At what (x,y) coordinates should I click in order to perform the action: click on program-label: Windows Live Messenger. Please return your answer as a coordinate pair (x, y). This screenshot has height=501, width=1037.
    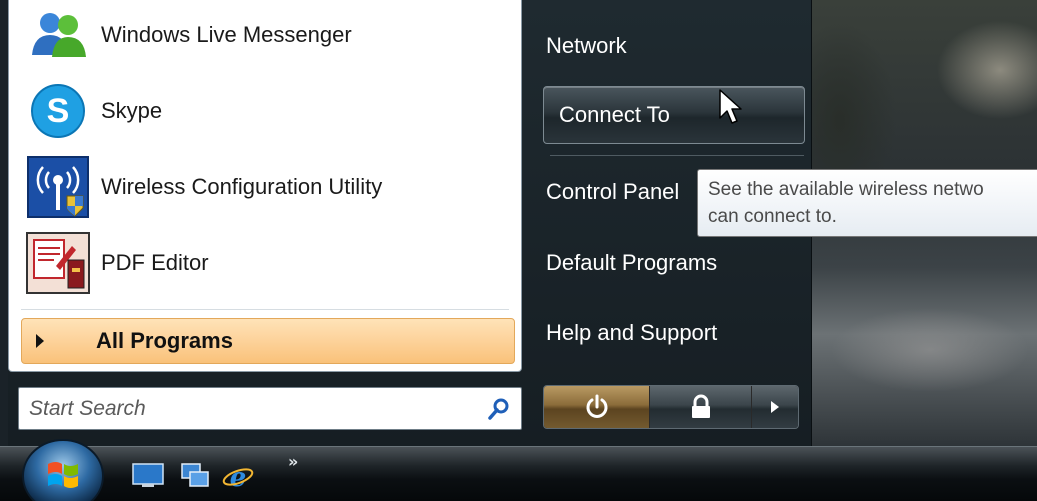
    Looking at the image, I should click on (226, 34).